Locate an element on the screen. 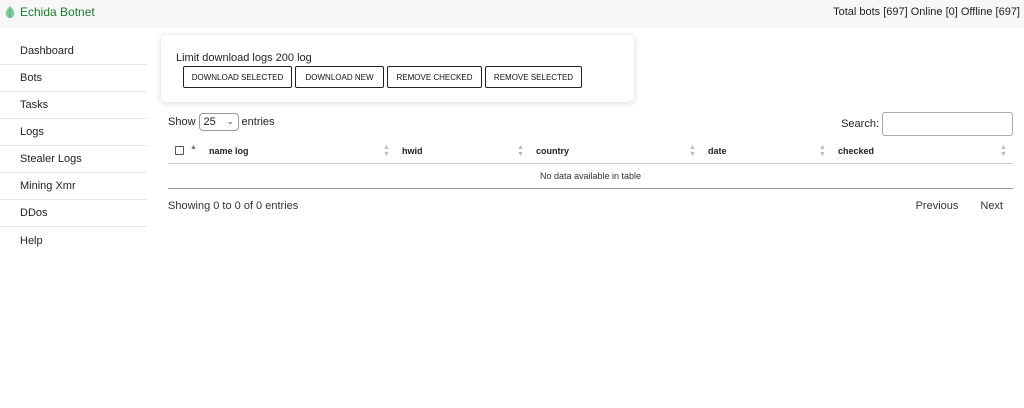  entries-value: 25 is located at coordinates (209, 122).